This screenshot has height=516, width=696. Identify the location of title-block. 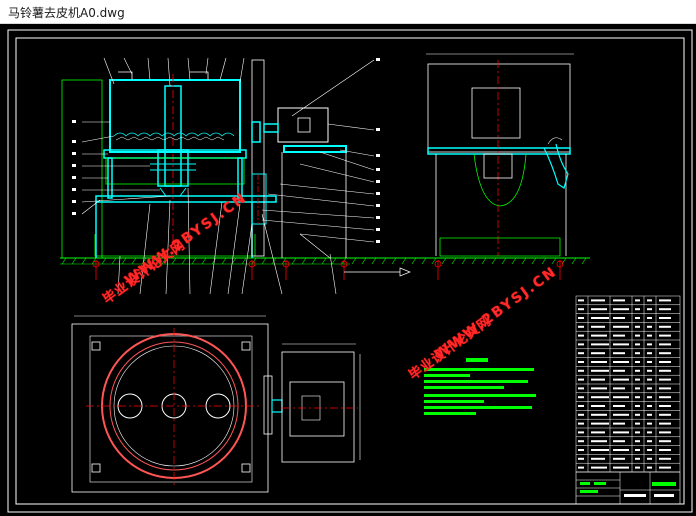
(628, 488).